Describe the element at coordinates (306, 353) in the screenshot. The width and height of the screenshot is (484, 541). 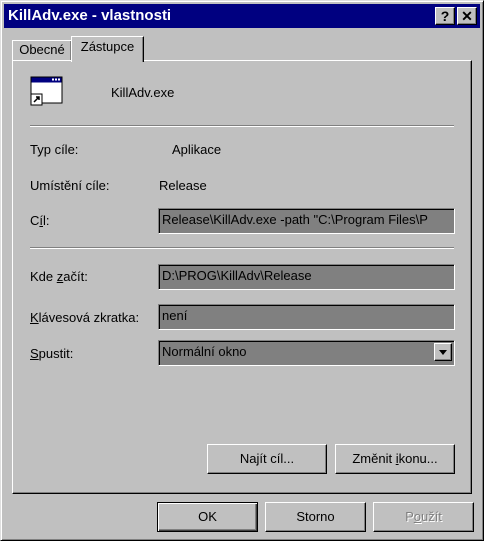
I see `run-dropdown: Normální okno` at that location.